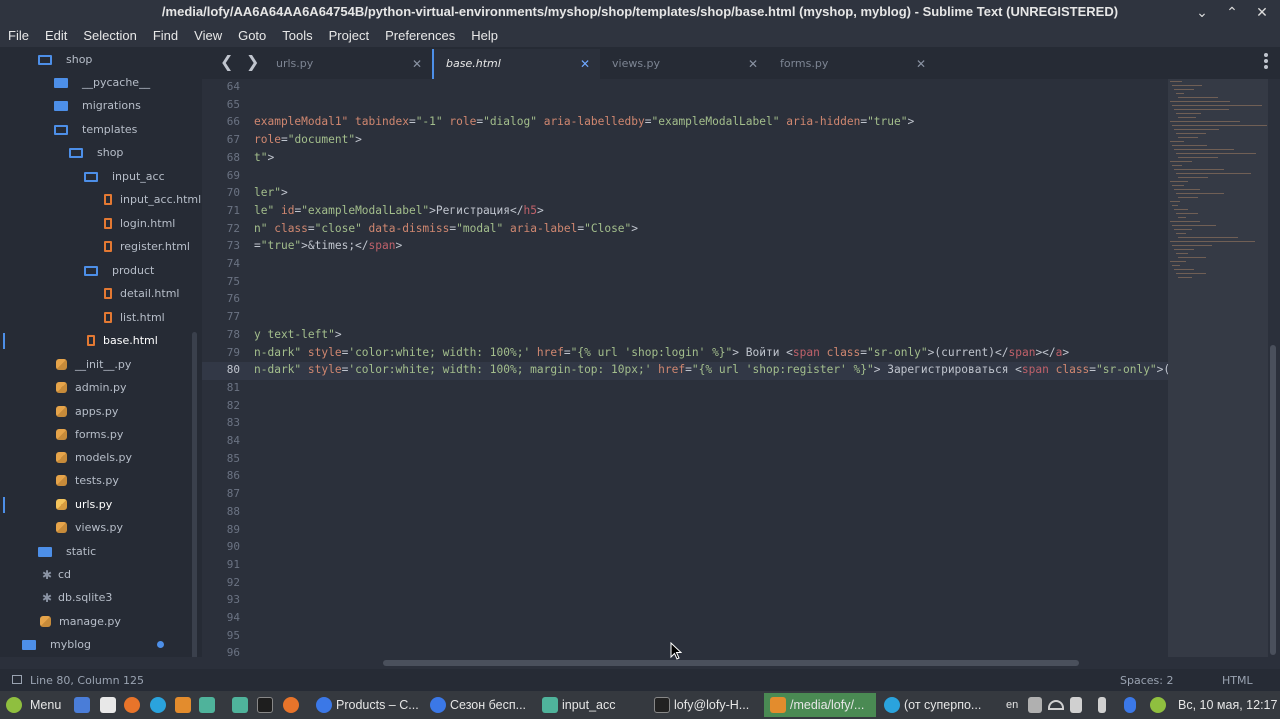  I want to click on tree-file-login-html: login.html, so click(139, 223).